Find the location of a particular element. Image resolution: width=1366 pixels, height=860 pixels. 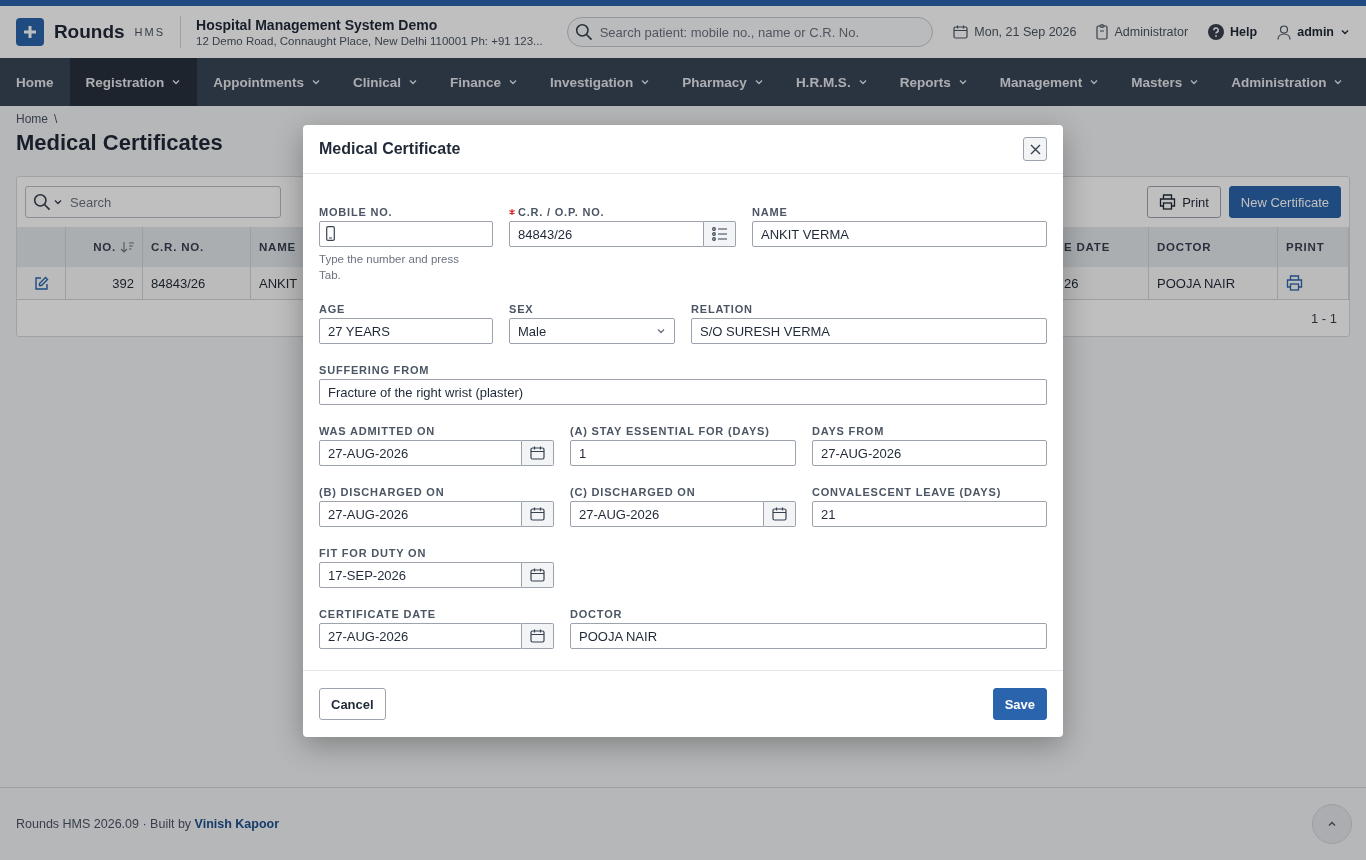

column-header: PRINT is located at coordinates (1305, 247).